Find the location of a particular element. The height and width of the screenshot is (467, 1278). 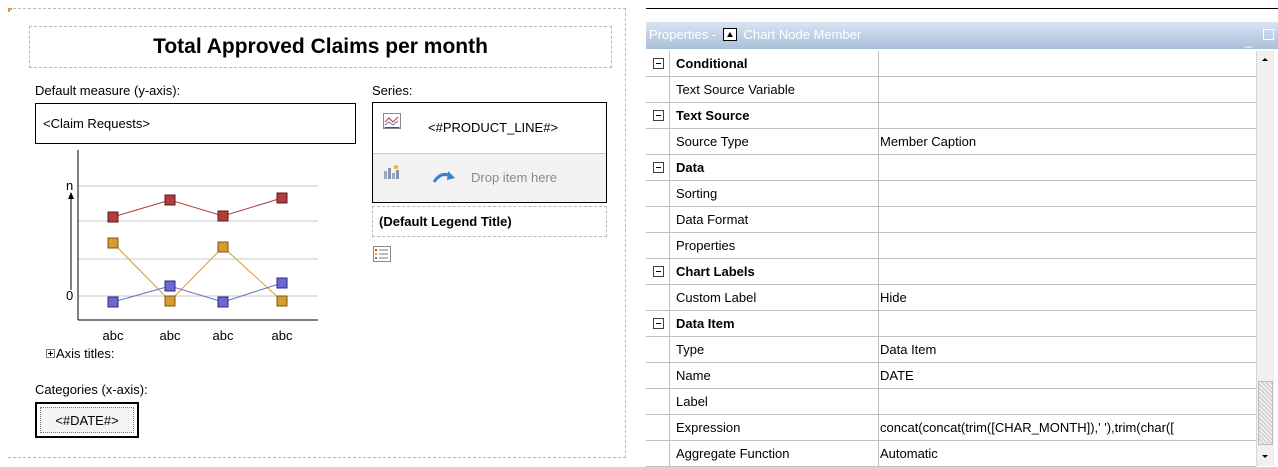

category-name: Data Item is located at coordinates (775, 324).